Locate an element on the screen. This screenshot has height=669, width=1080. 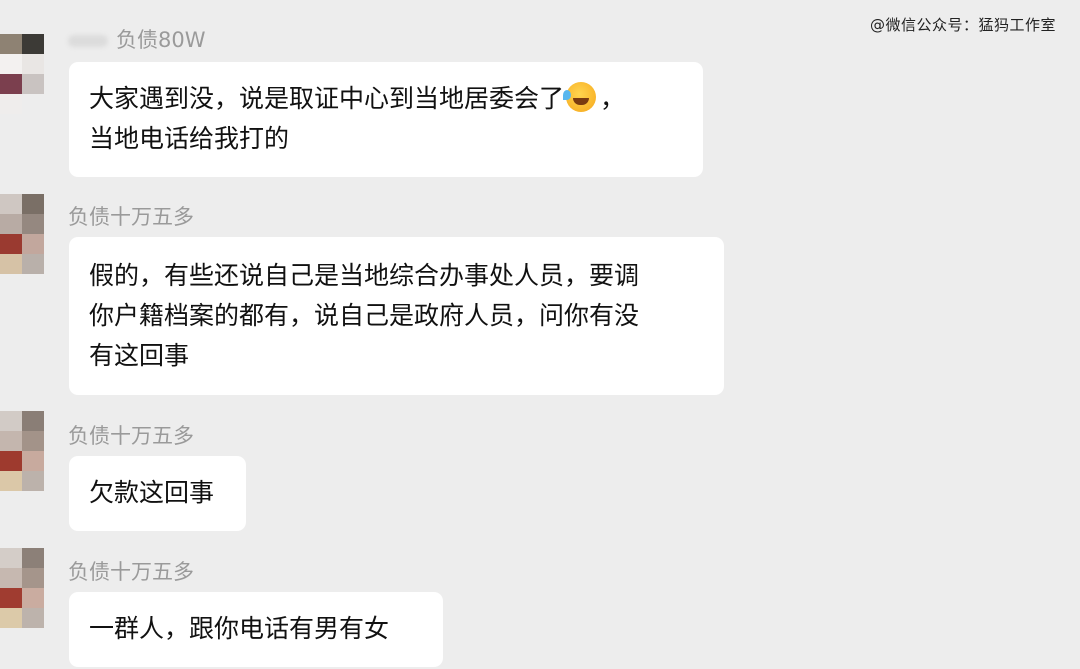
message-bubble: 一群人，跟你电话有男有女 is located at coordinates (256, 629).